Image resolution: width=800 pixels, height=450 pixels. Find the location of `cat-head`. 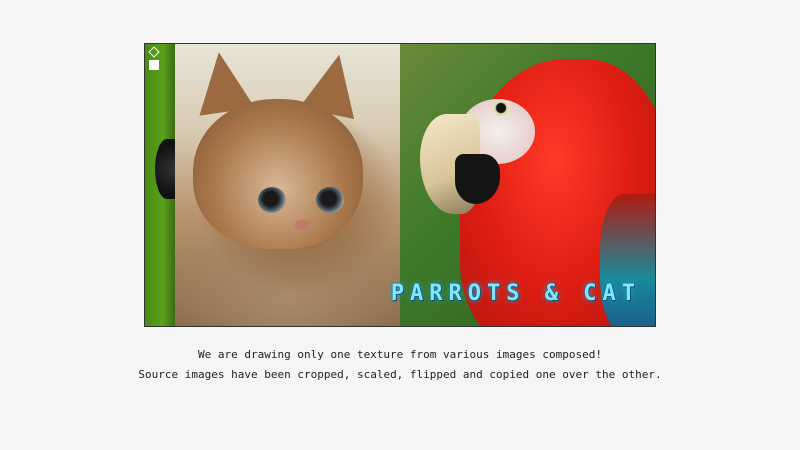

cat-head is located at coordinates (278, 174).